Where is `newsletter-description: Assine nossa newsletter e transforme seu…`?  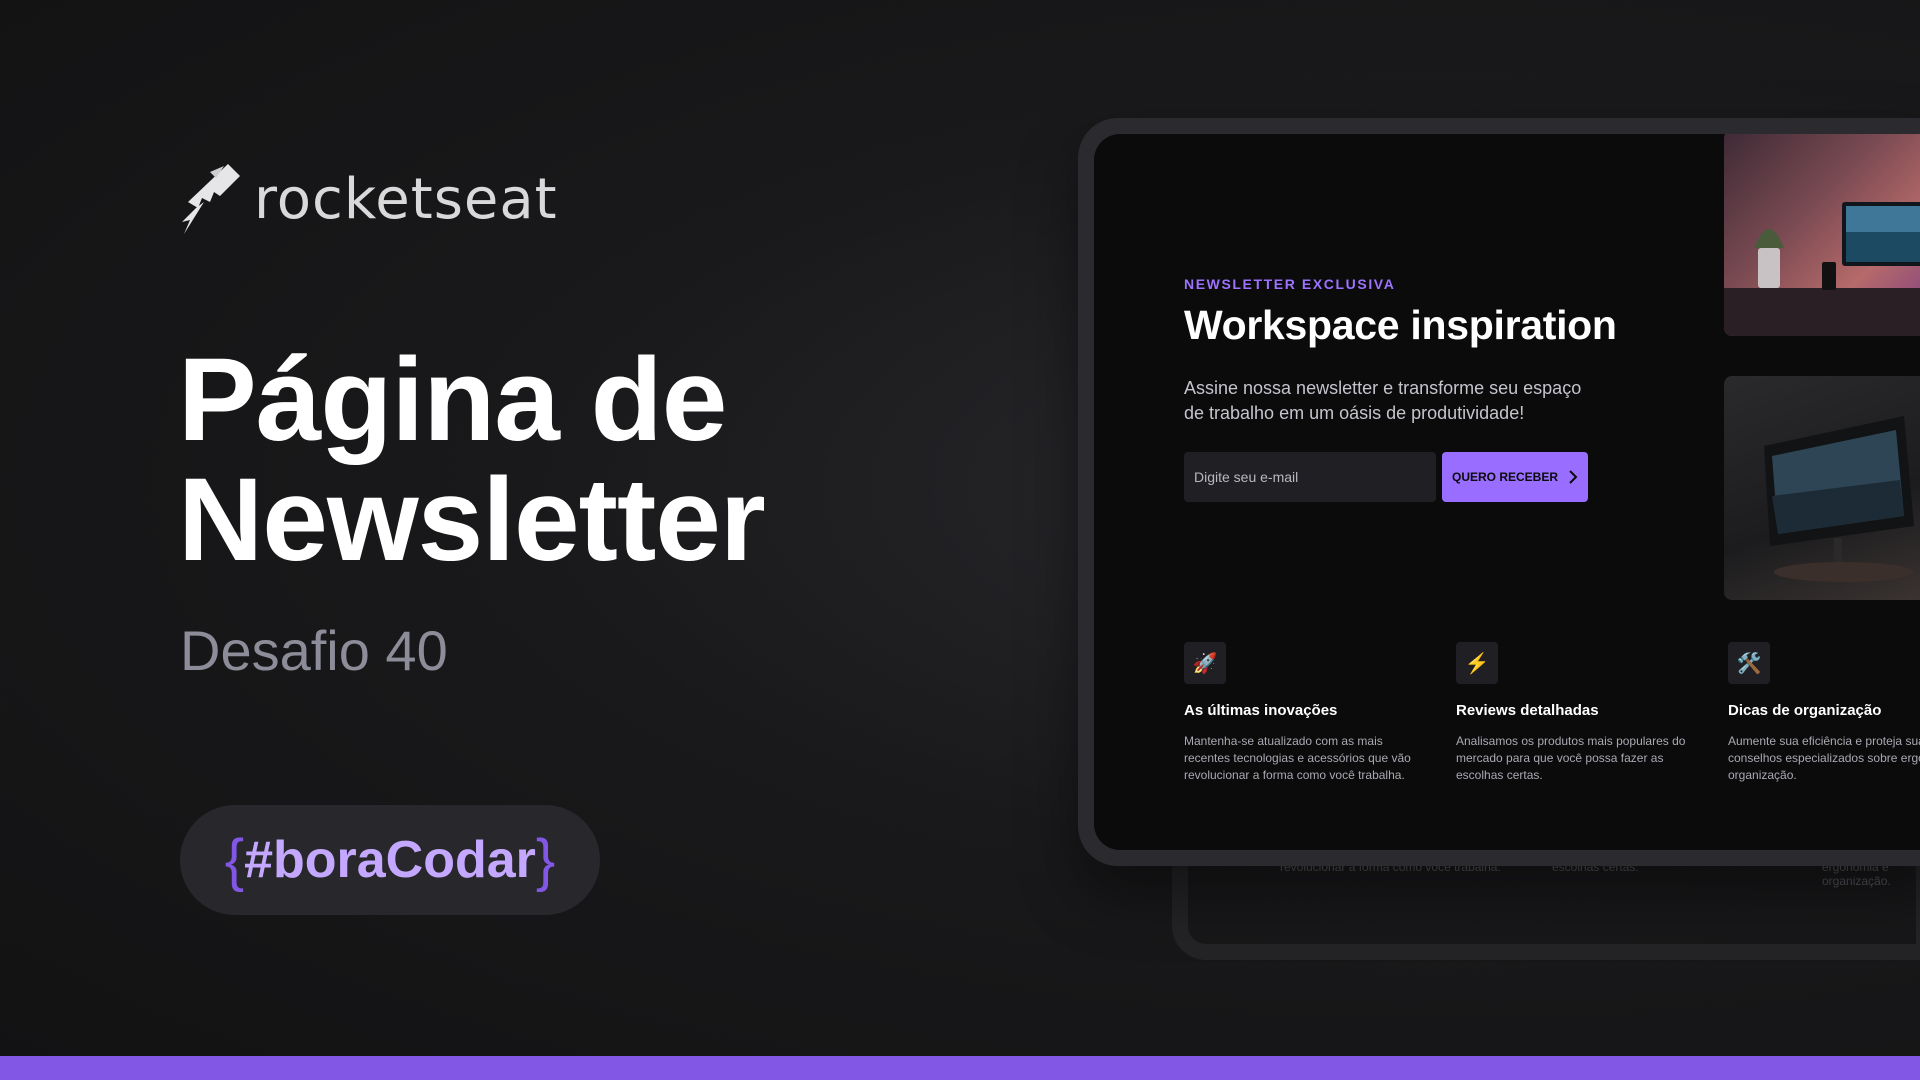
newsletter-description: Assine nossa newsletter e transforme seu… is located at coordinates (1383, 400).